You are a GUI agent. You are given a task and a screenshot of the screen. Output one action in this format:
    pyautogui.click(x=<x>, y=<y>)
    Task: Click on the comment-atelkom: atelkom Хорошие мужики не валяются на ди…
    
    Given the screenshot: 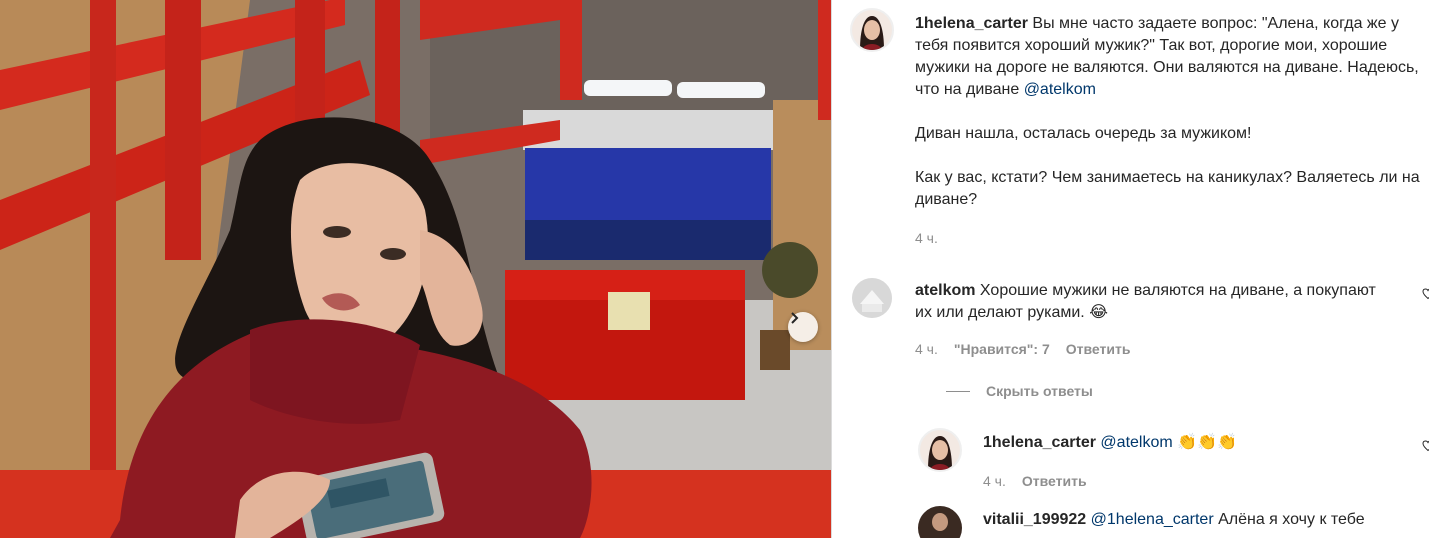 What is the action you would take?
    pyautogui.click(x=1130, y=320)
    